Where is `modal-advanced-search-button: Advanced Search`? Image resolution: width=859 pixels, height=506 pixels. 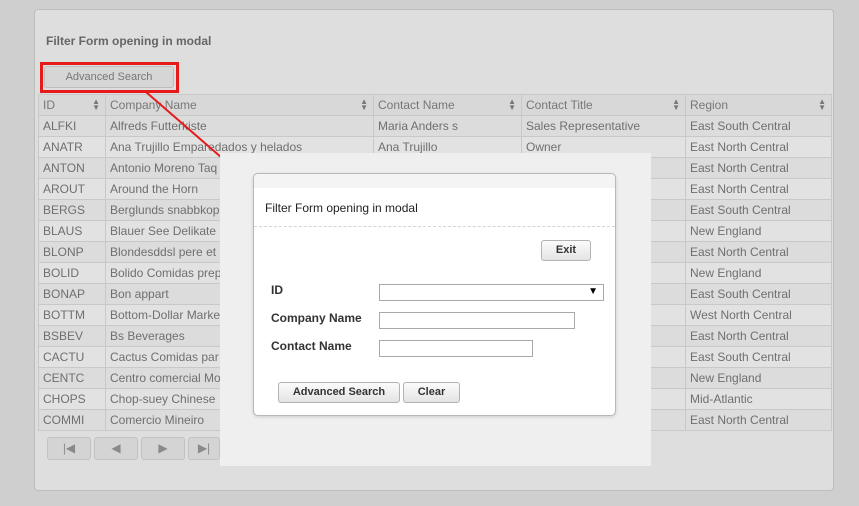
modal-advanced-search-button: Advanced Search is located at coordinates (339, 392).